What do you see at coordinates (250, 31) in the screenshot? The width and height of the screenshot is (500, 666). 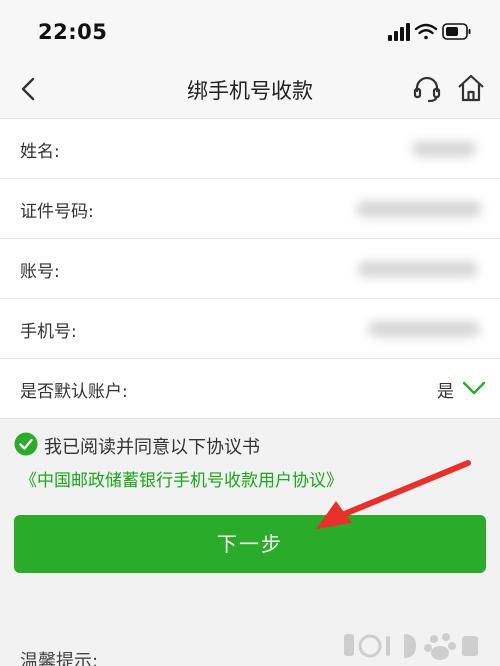 I see `status-bar: 22:05` at bounding box center [250, 31].